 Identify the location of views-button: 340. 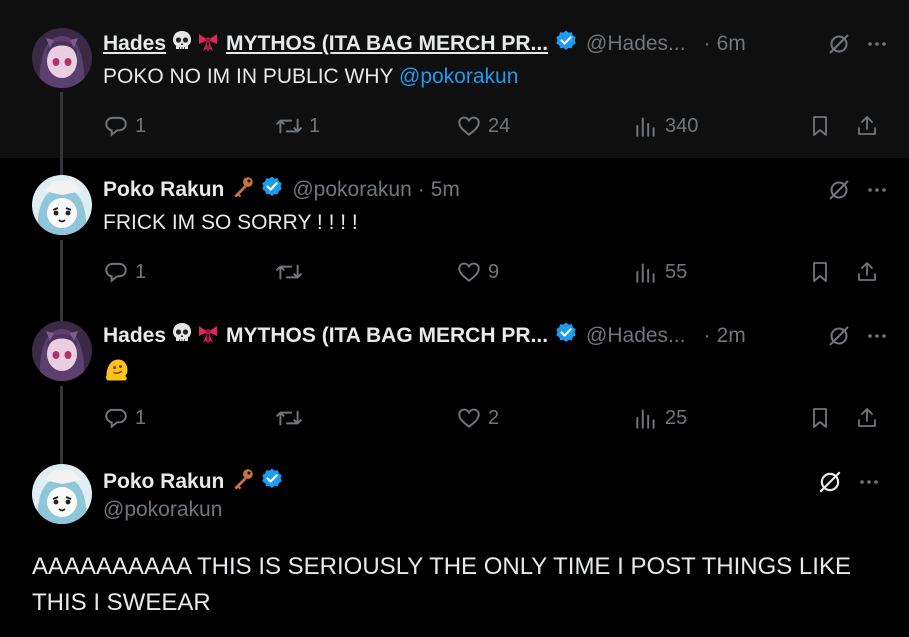
(665, 126).